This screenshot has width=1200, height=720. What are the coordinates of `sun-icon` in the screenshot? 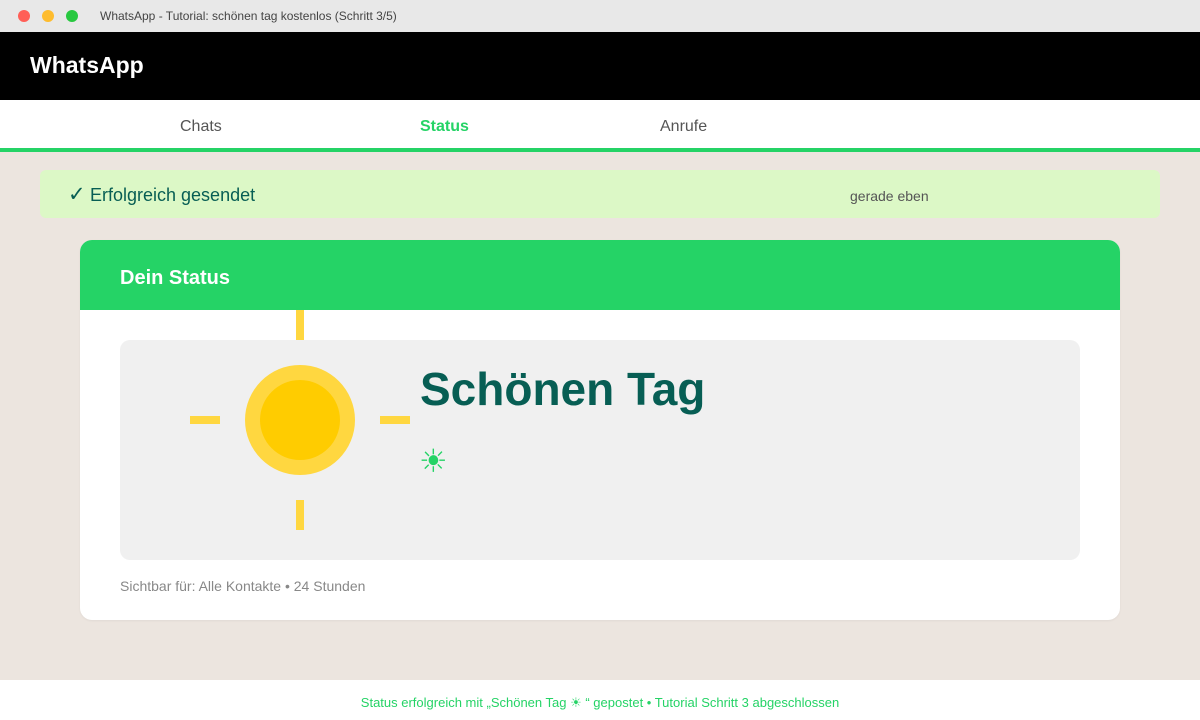 It's located at (300, 420).